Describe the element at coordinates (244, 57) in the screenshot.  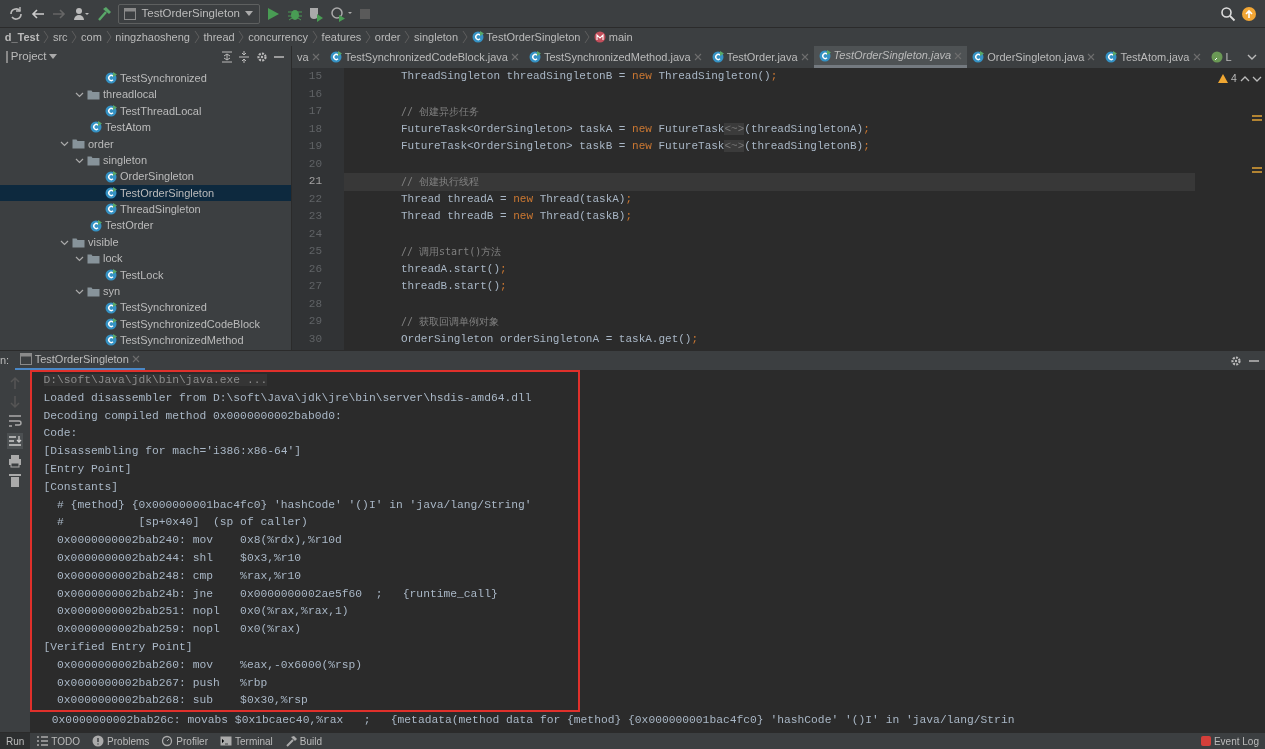
I see `collapse-all-icon` at that location.